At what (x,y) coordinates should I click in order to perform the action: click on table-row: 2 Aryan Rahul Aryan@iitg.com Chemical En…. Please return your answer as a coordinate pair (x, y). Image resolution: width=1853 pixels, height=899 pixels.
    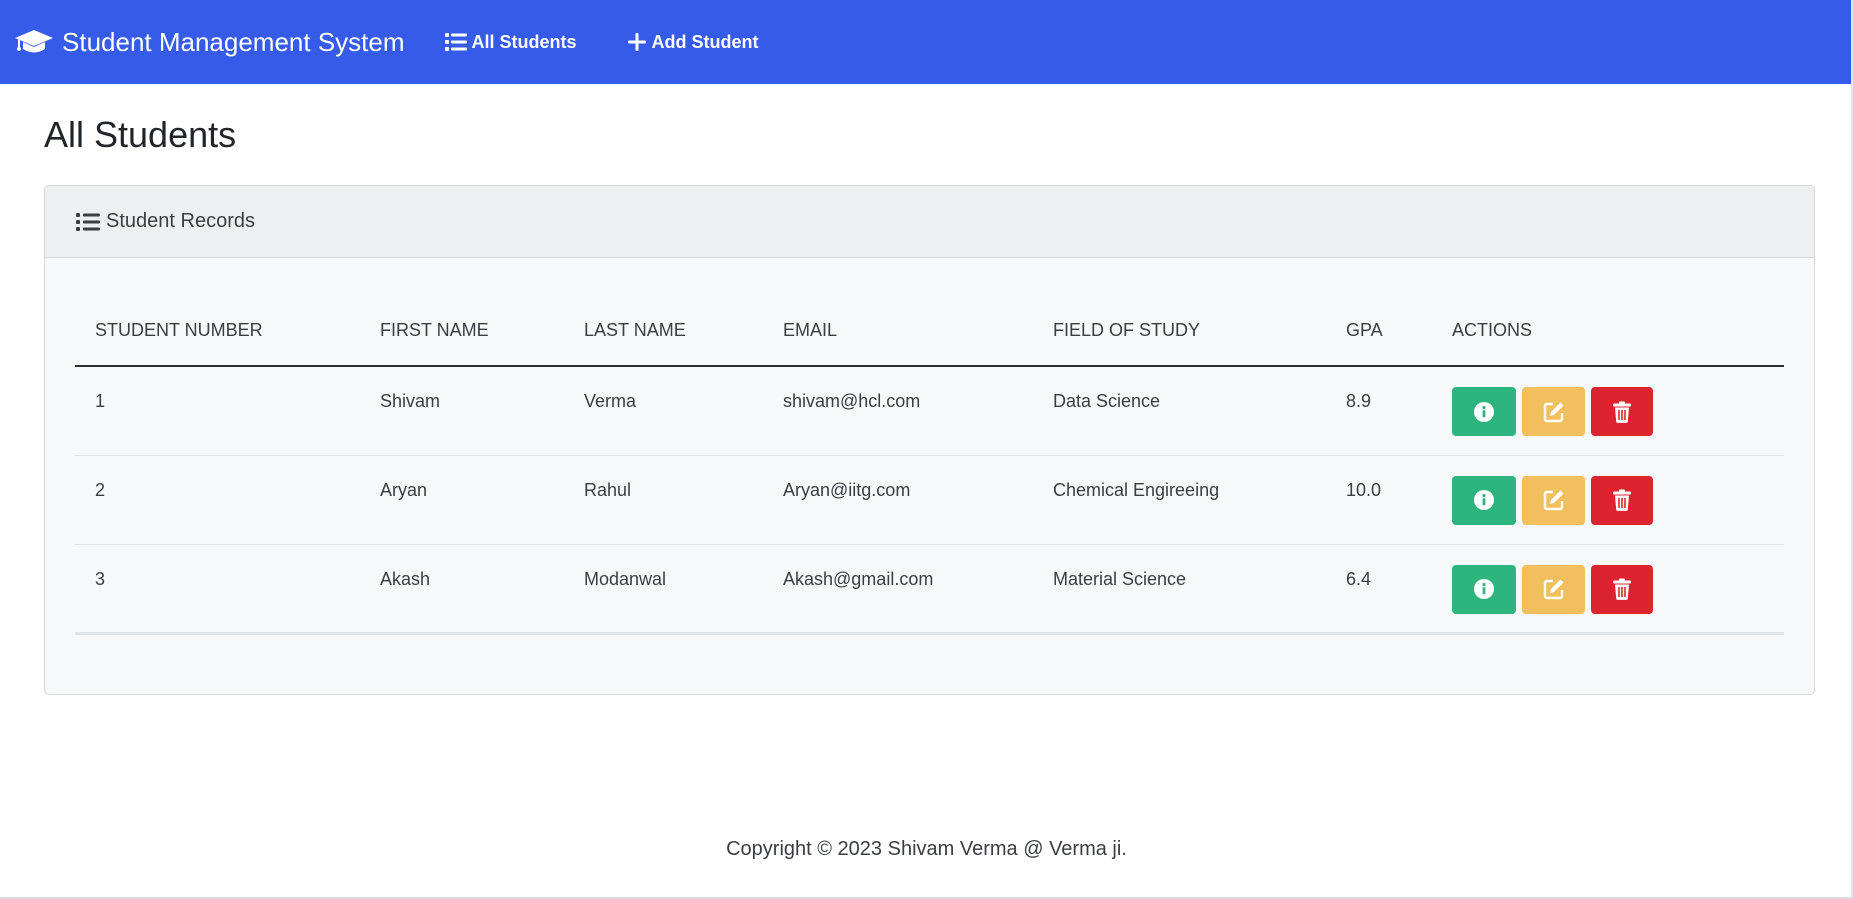
    Looking at the image, I should click on (929, 500).